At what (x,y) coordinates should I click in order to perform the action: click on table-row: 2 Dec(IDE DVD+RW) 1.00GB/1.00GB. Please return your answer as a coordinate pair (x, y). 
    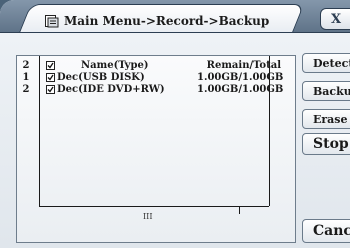
    Looking at the image, I should click on (156, 90).